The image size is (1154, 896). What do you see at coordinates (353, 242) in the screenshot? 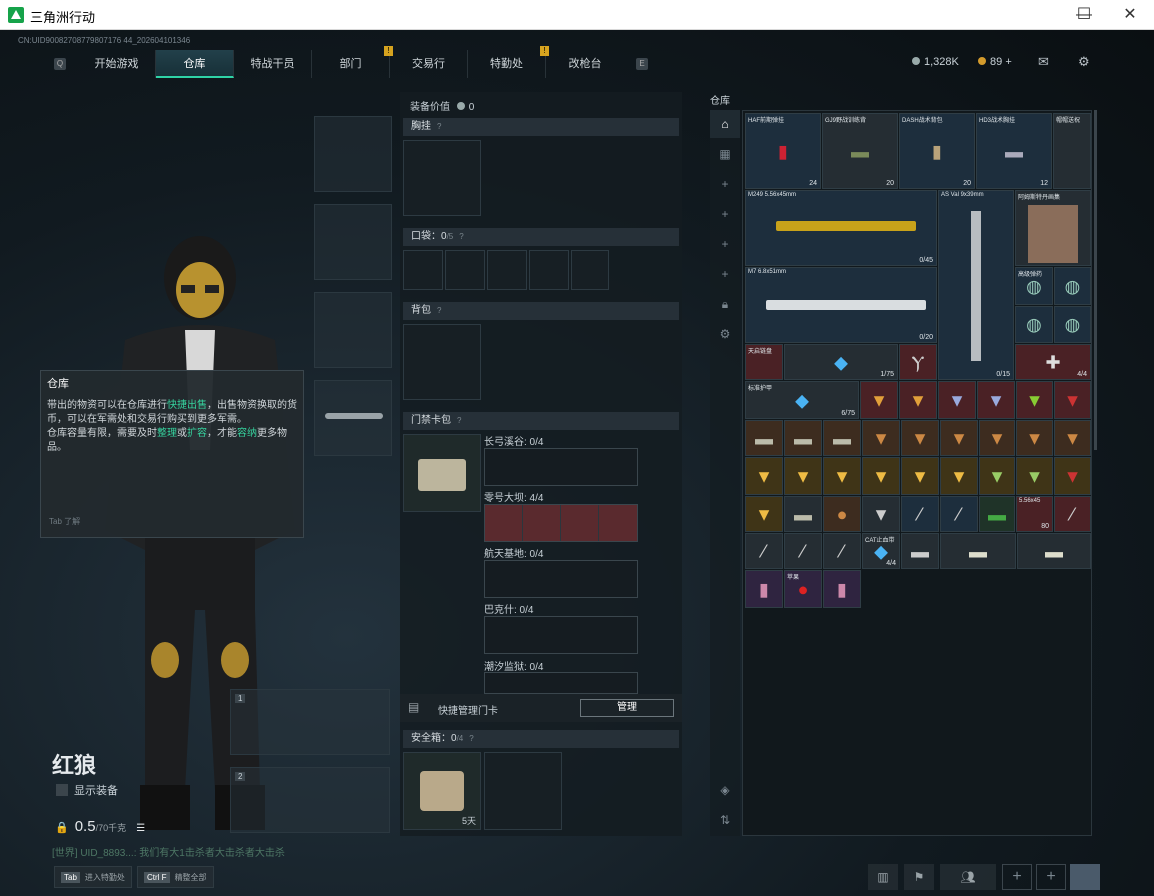
I see `armor-slot` at bounding box center [353, 242].